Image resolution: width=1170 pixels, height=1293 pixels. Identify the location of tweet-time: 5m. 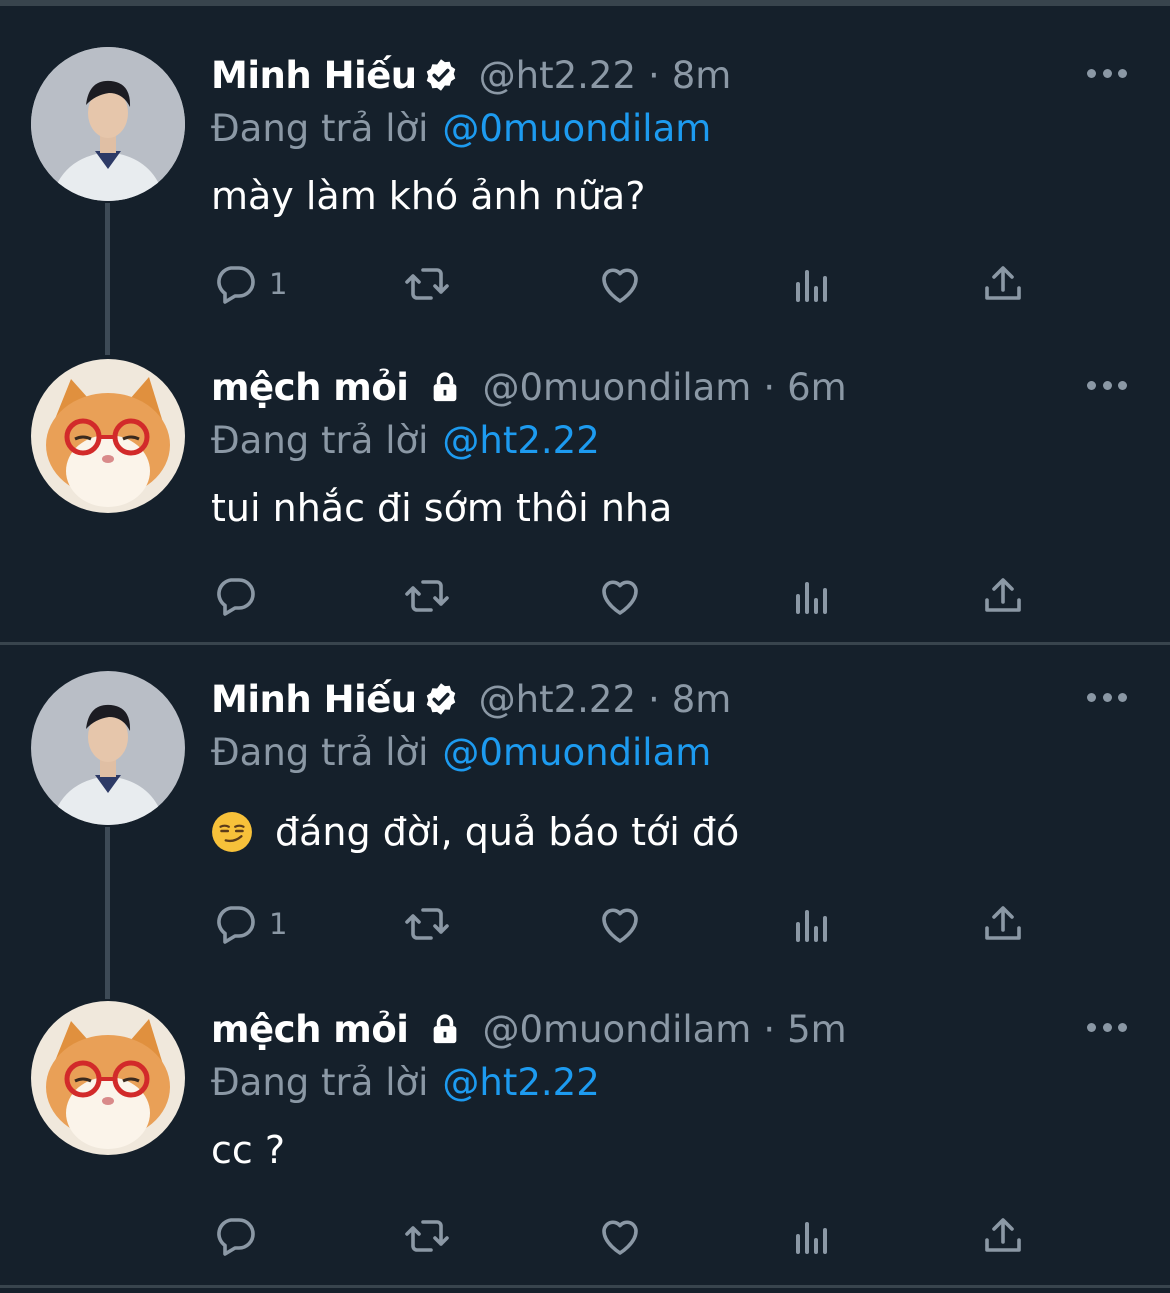
(817, 1029).